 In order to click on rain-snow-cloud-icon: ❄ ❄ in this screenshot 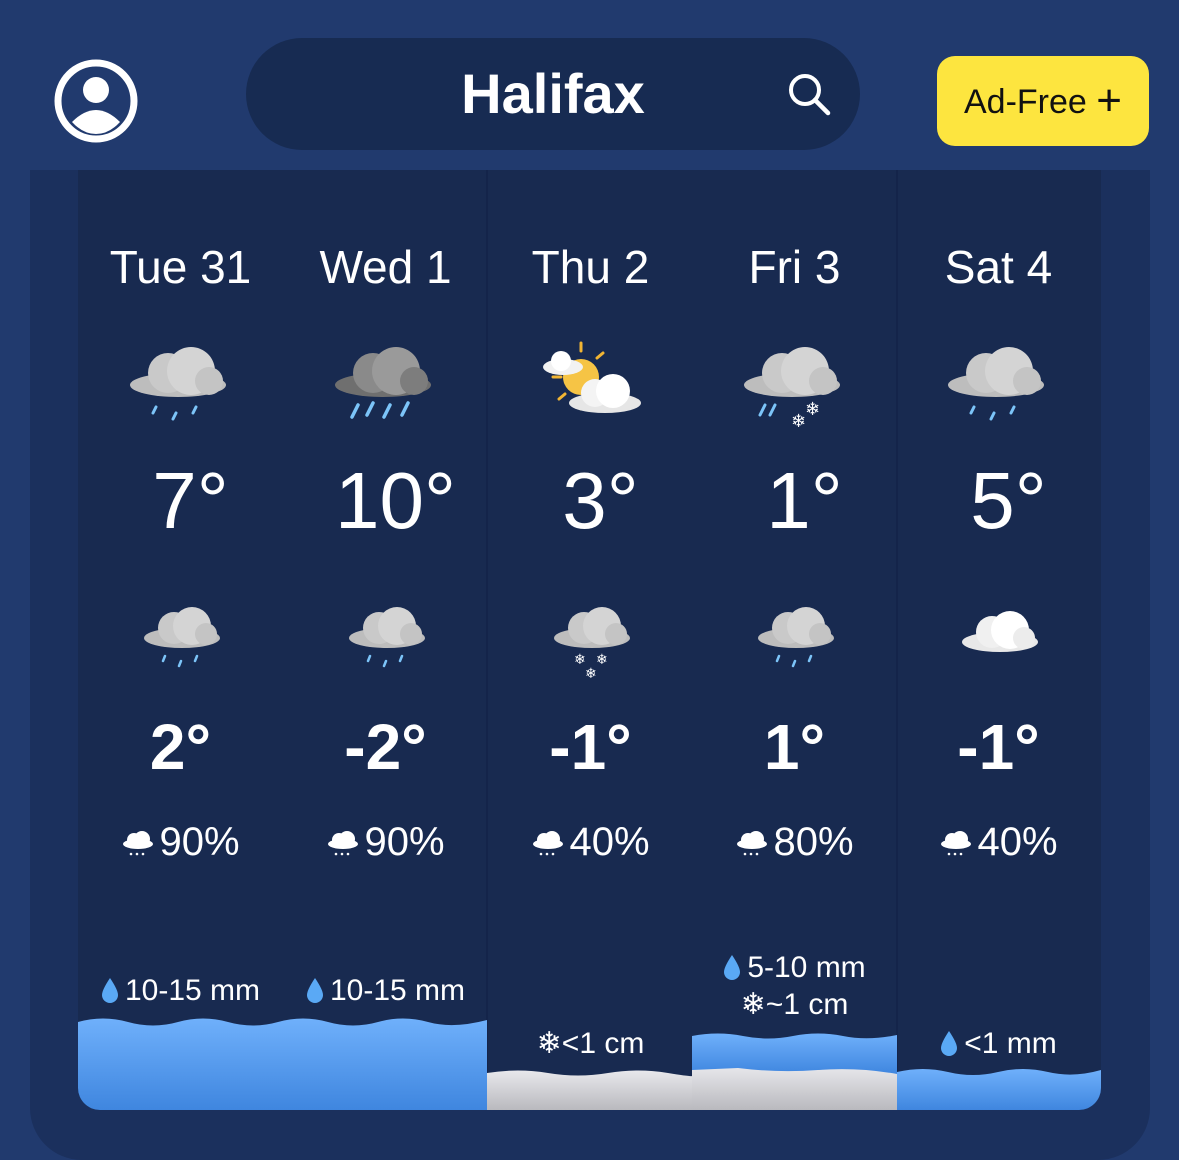, I will do `click(792, 389)`.